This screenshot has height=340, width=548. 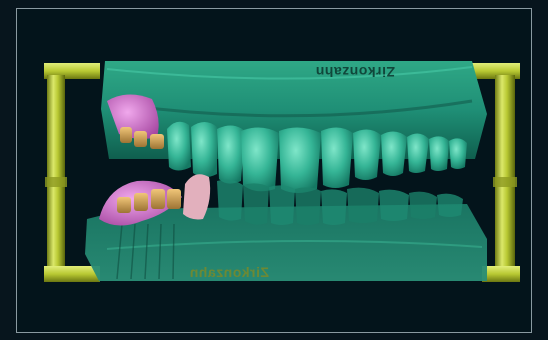 I want to click on articulator-bottom-bar-right, so click(x=501, y=274).